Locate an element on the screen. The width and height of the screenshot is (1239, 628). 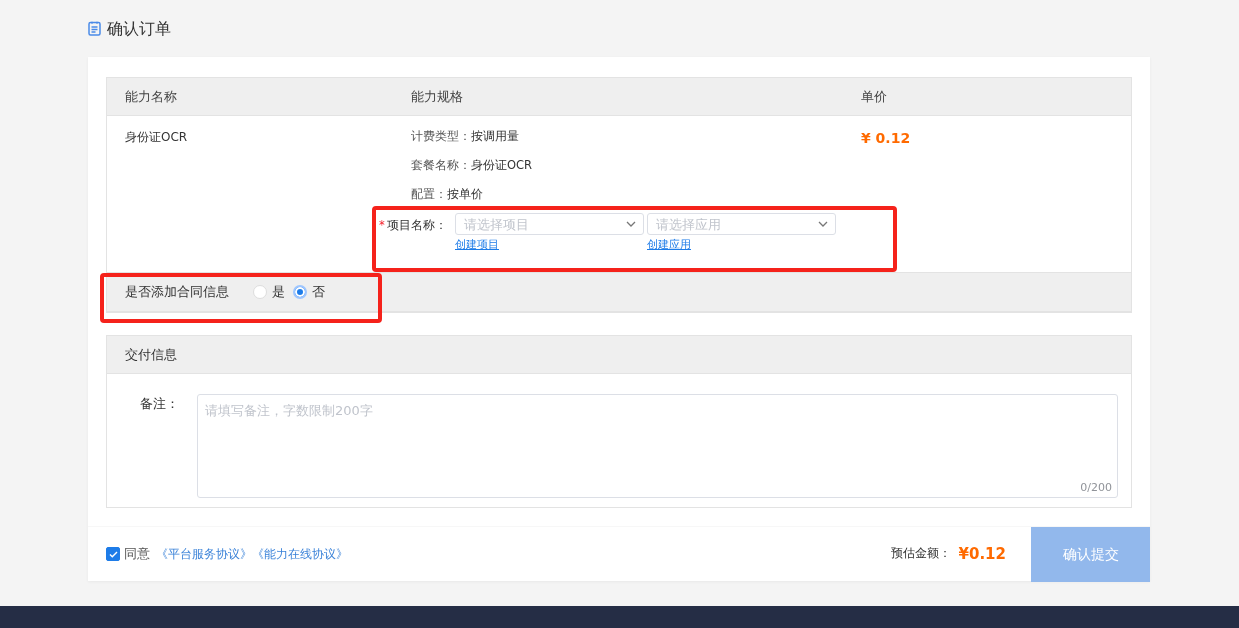
radio-label: 是 is located at coordinates (278, 292).